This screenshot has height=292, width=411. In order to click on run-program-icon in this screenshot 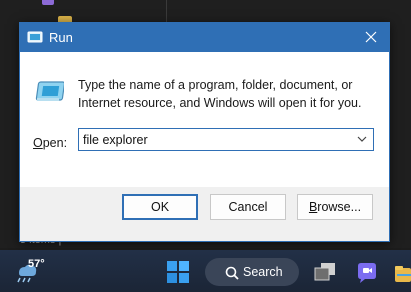, I will do `click(49, 91)`.